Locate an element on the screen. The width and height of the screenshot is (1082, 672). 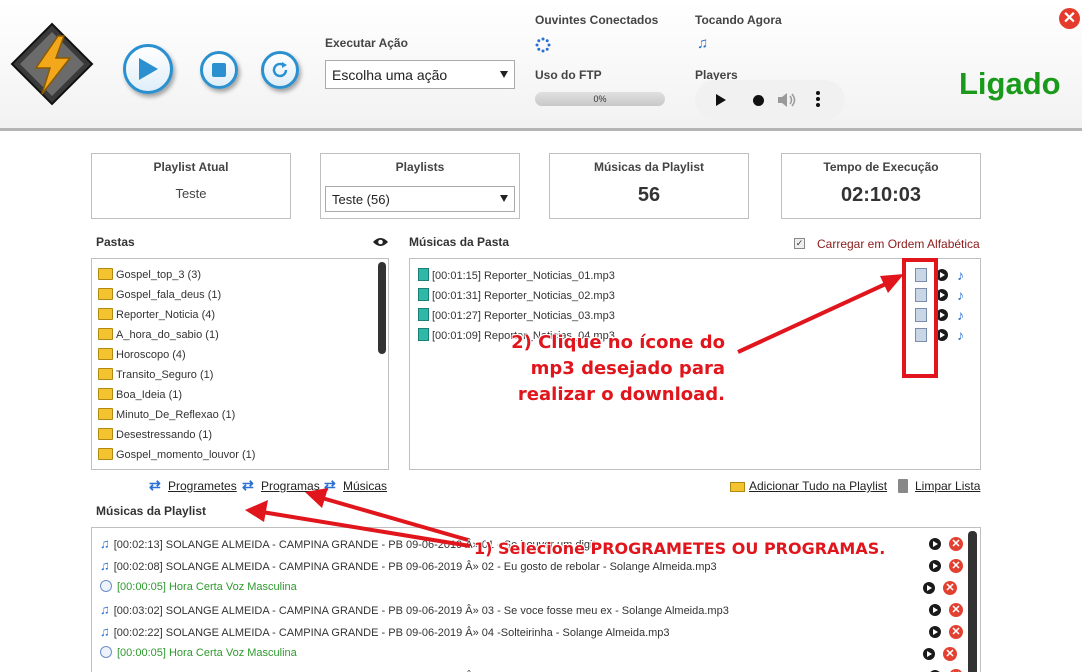
playlist-songs-count: 56 is located at coordinates (649, 195).